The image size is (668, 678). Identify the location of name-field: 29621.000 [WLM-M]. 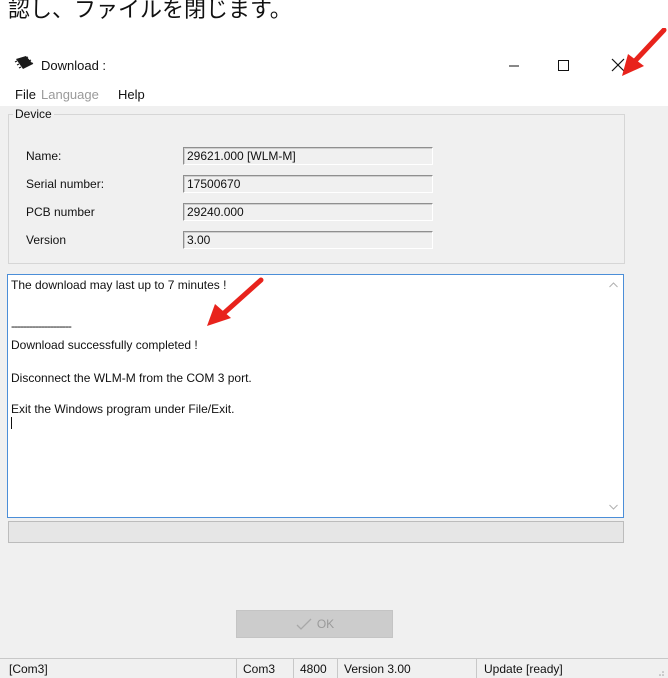
(308, 156).